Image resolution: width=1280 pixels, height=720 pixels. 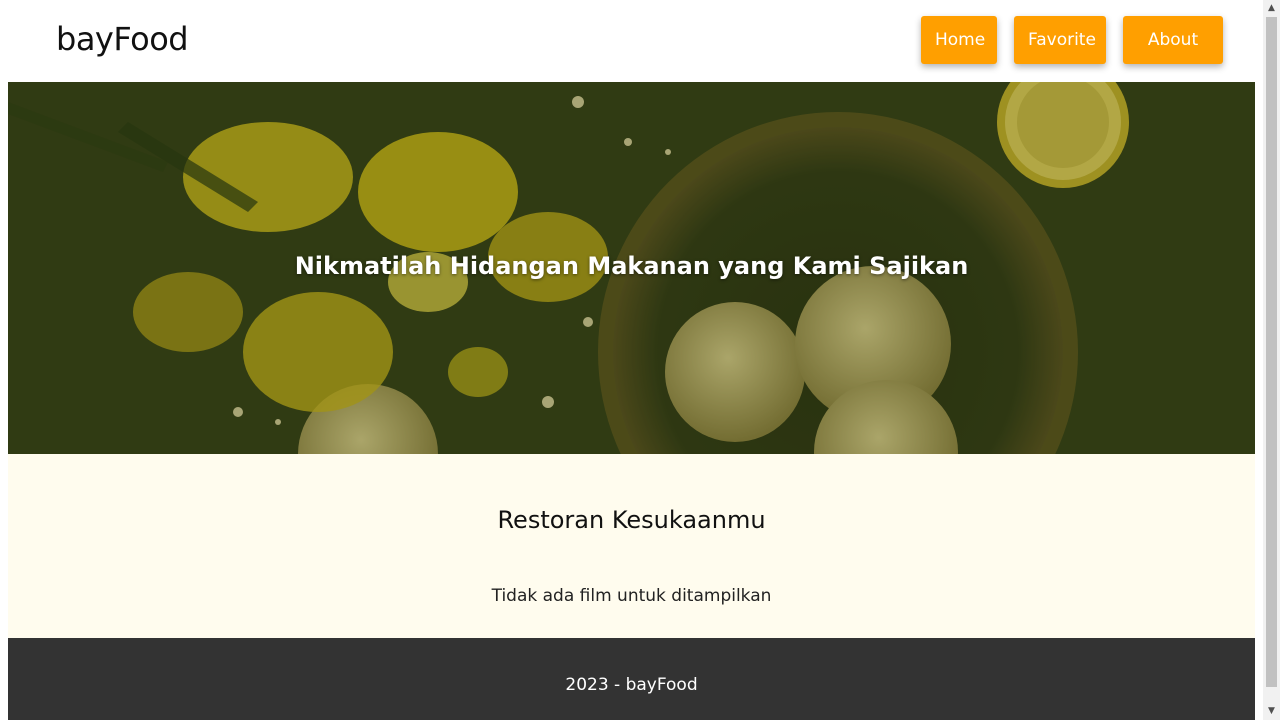 I want to click on main-nav: Home Favorite About Us, so click(x=1072, y=57).